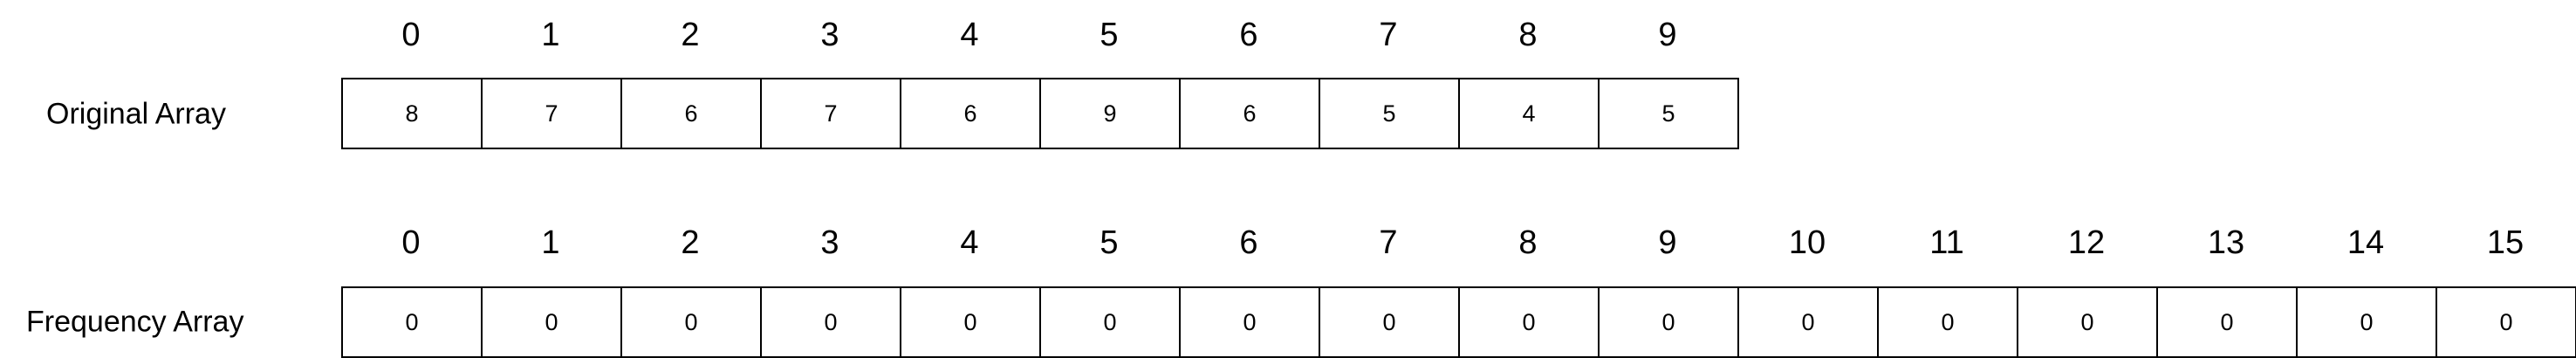 Image resolution: width=2576 pixels, height=358 pixels. I want to click on frequency-index-15: 15, so click(2505, 242).